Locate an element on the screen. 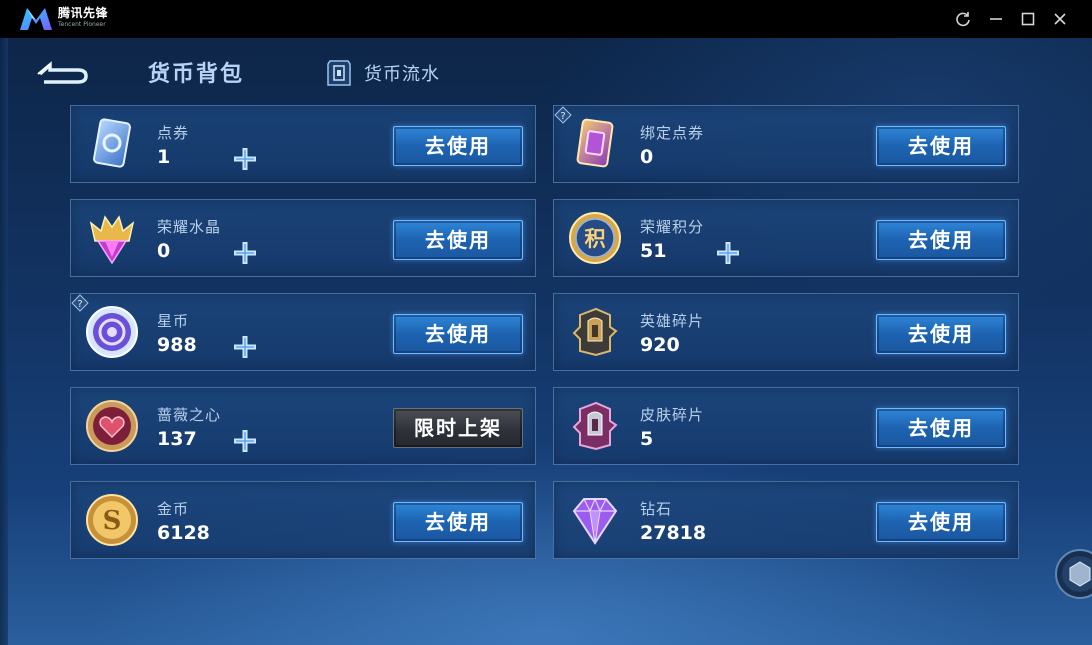 This screenshot has width=1092, height=645. currency-name: 星币 is located at coordinates (173, 321).